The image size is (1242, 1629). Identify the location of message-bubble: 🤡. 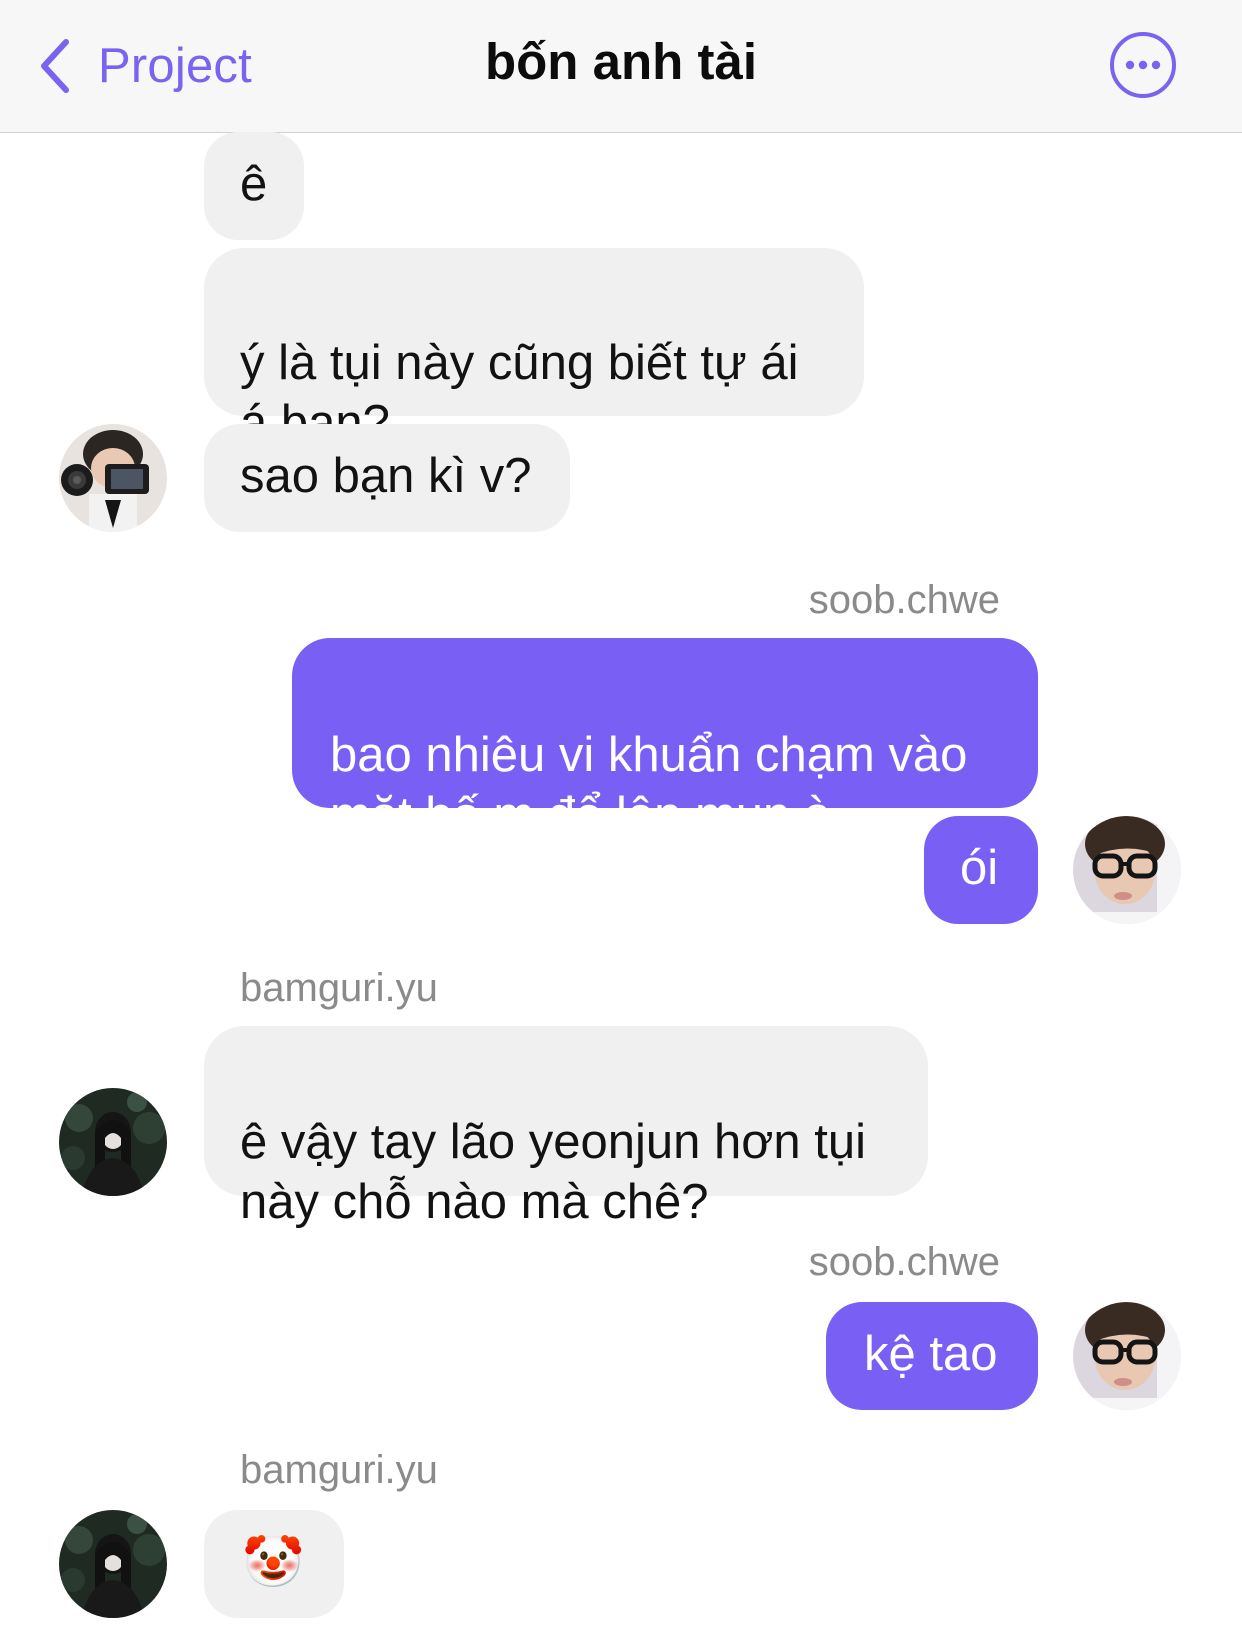
(274, 1564).